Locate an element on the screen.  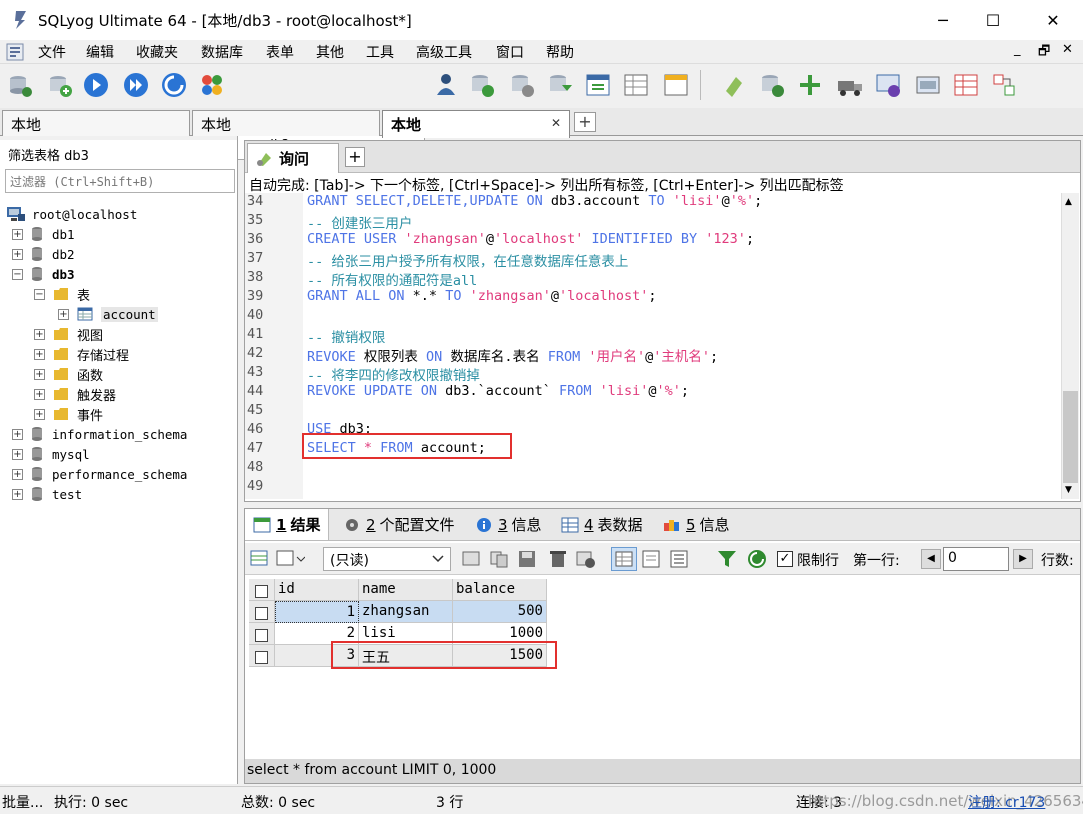
collapse-icon: − is located at coordinates (17, 274).